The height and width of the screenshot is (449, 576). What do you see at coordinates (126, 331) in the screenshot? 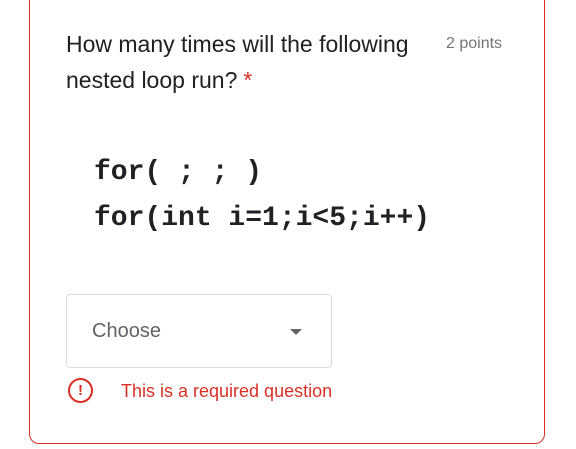
I see `dropdown-selected-value: Choose` at bounding box center [126, 331].